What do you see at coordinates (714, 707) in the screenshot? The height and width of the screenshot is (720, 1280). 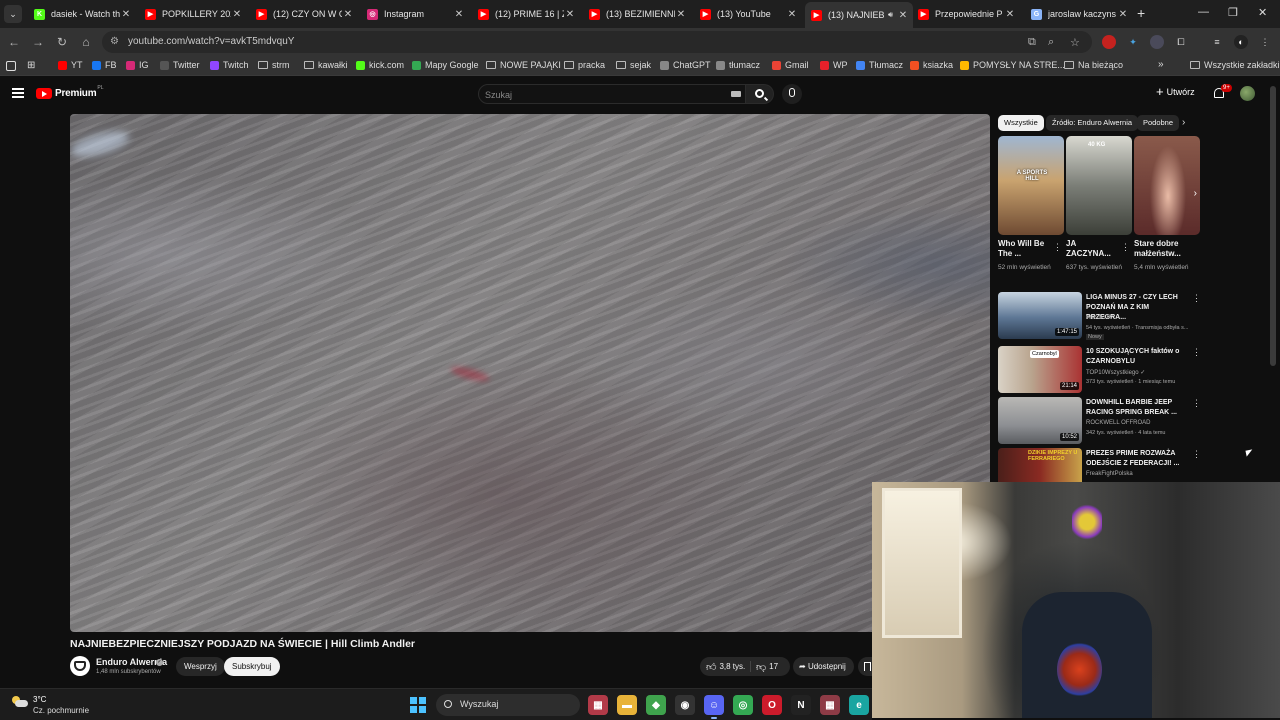 I see `discord-app-icon: ☺` at bounding box center [714, 707].